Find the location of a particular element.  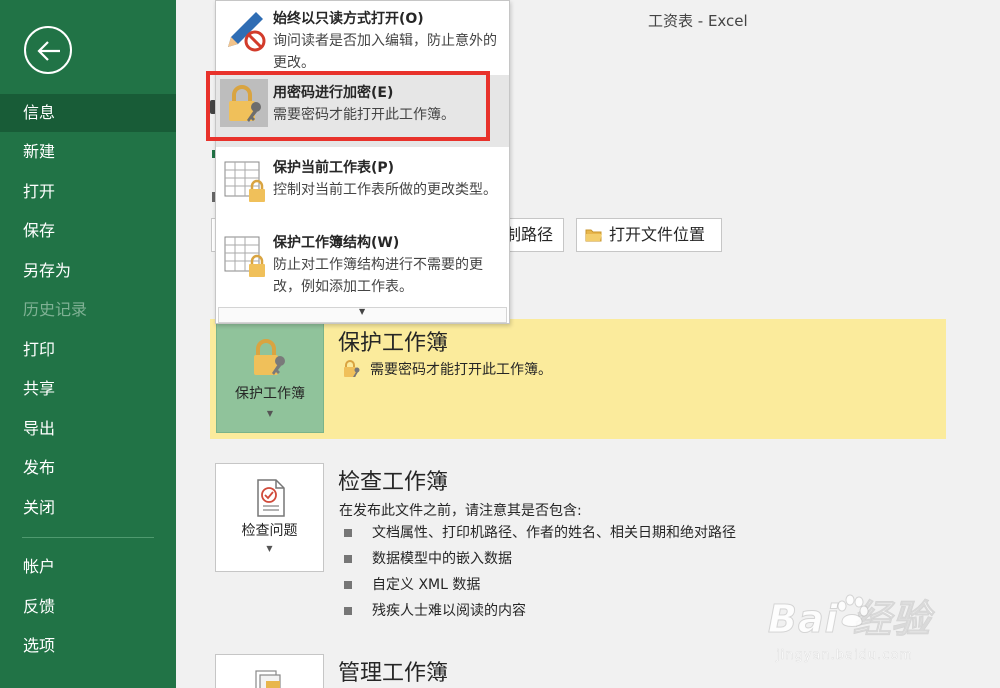

paw-icon is located at coordinates (853, 610).